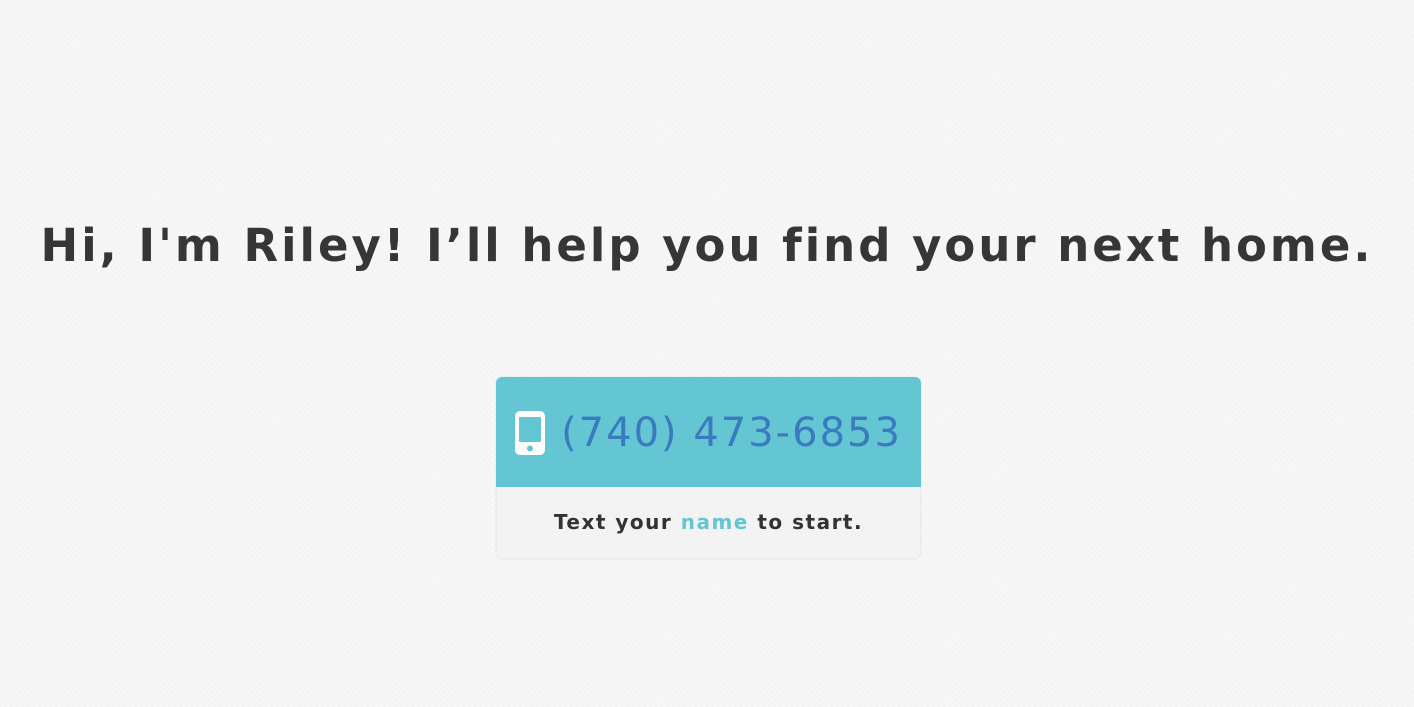  I want to click on mobile-phone-icon, so click(530, 433).